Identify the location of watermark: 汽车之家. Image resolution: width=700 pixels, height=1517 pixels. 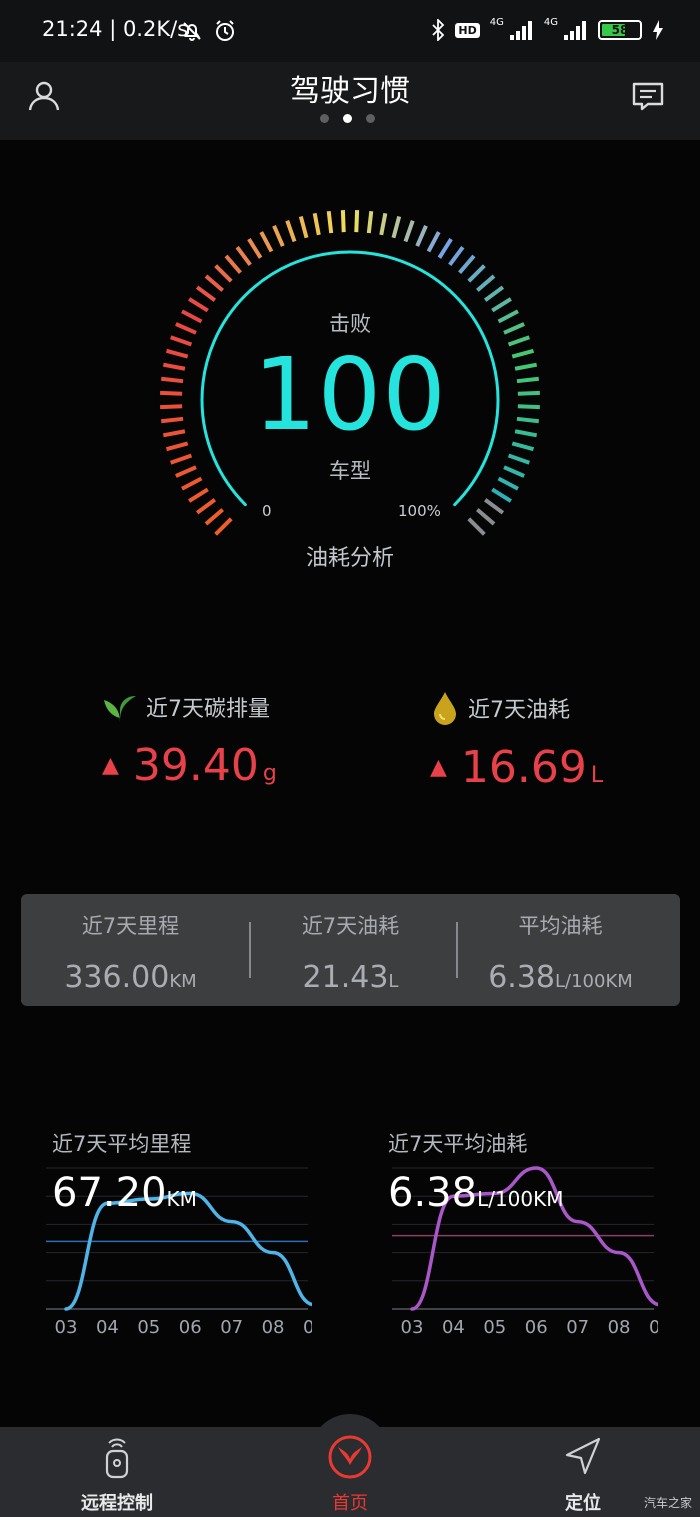
(667, 1503).